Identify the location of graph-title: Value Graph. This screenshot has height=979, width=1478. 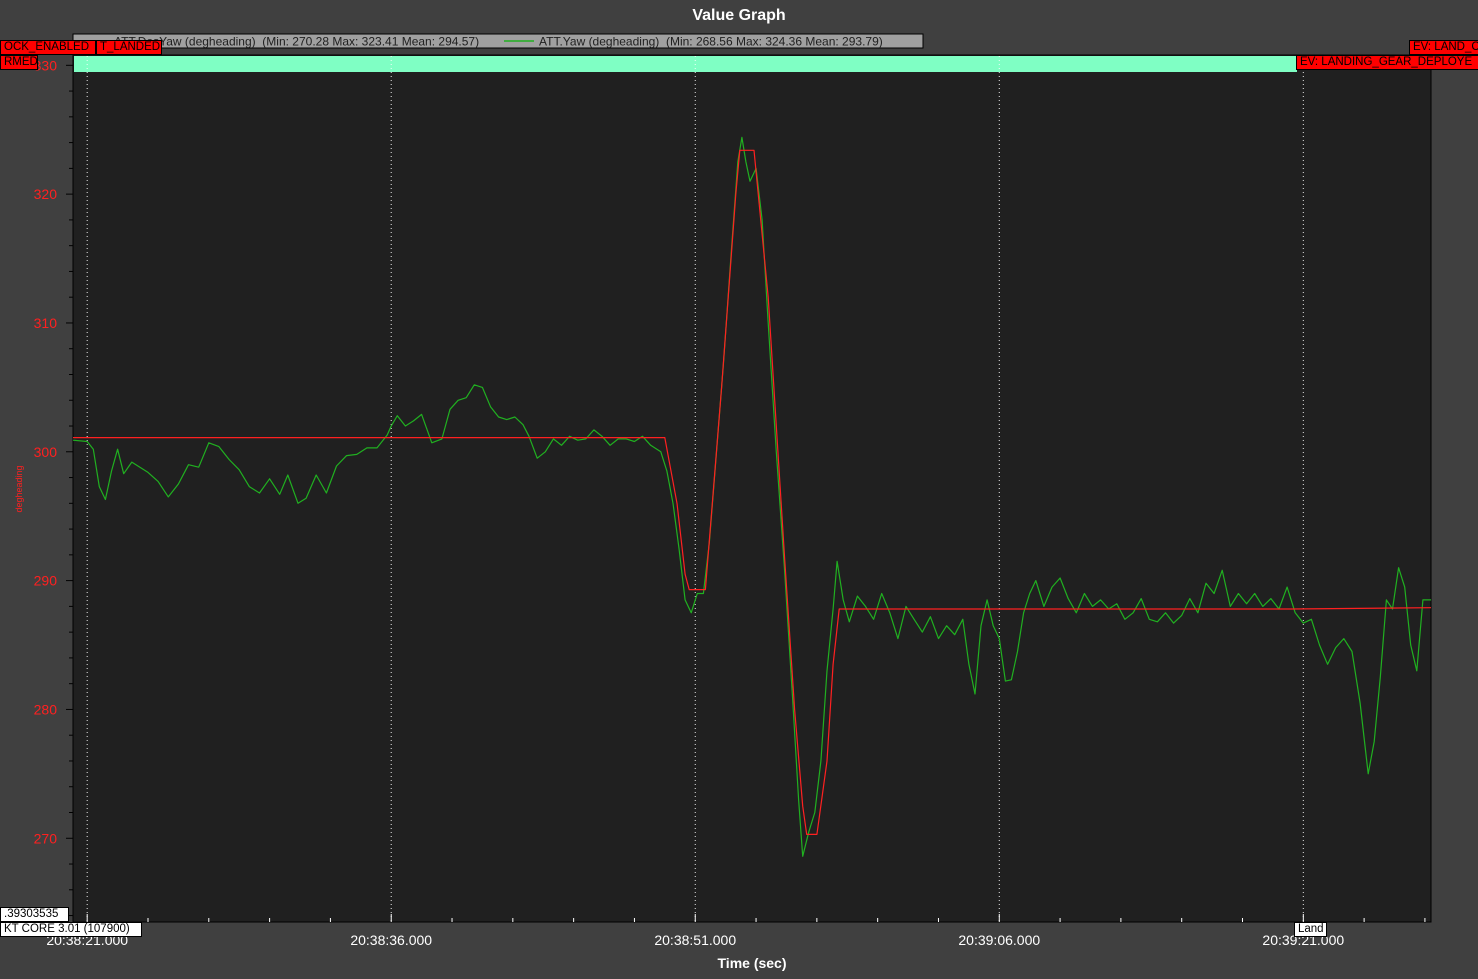
(738, 15).